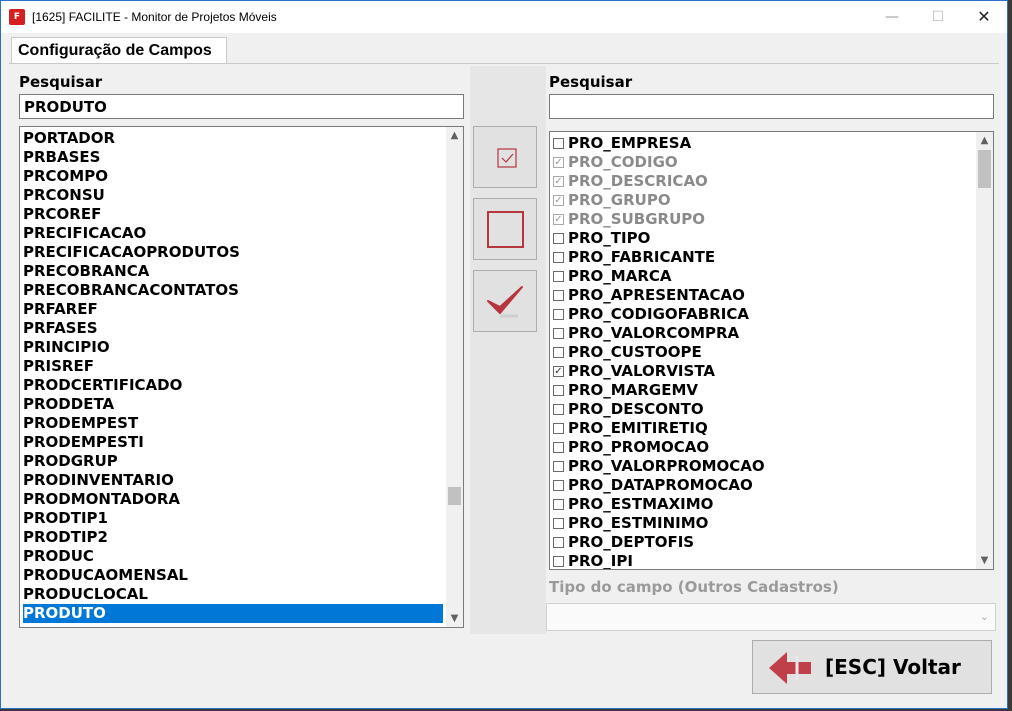 Image resolution: width=1012 pixels, height=711 pixels. What do you see at coordinates (660, 485) in the screenshot?
I see `field-name: PRO_DATAPROMOCAO` at bounding box center [660, 485].